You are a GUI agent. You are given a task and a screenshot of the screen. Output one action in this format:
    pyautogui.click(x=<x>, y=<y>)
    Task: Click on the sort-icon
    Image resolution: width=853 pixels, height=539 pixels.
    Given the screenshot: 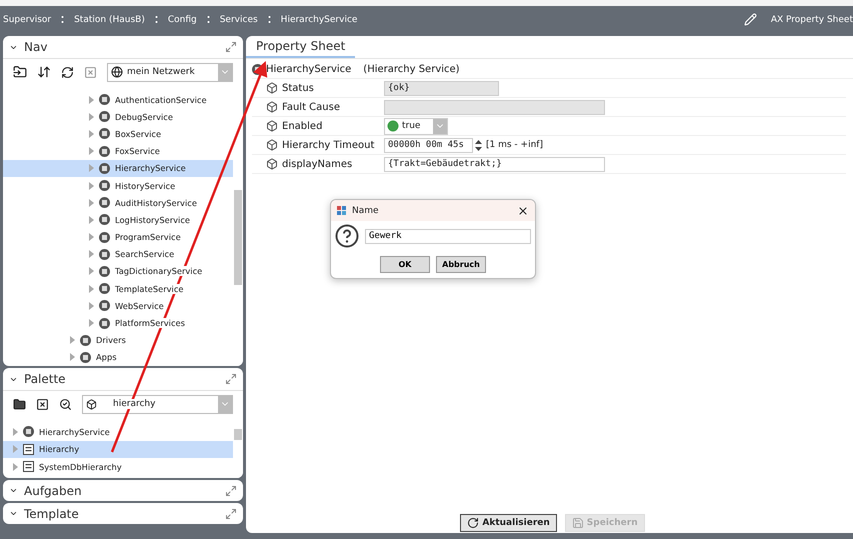 What is the action you would take?
    pyautogui.click(x=44, y=72)
    